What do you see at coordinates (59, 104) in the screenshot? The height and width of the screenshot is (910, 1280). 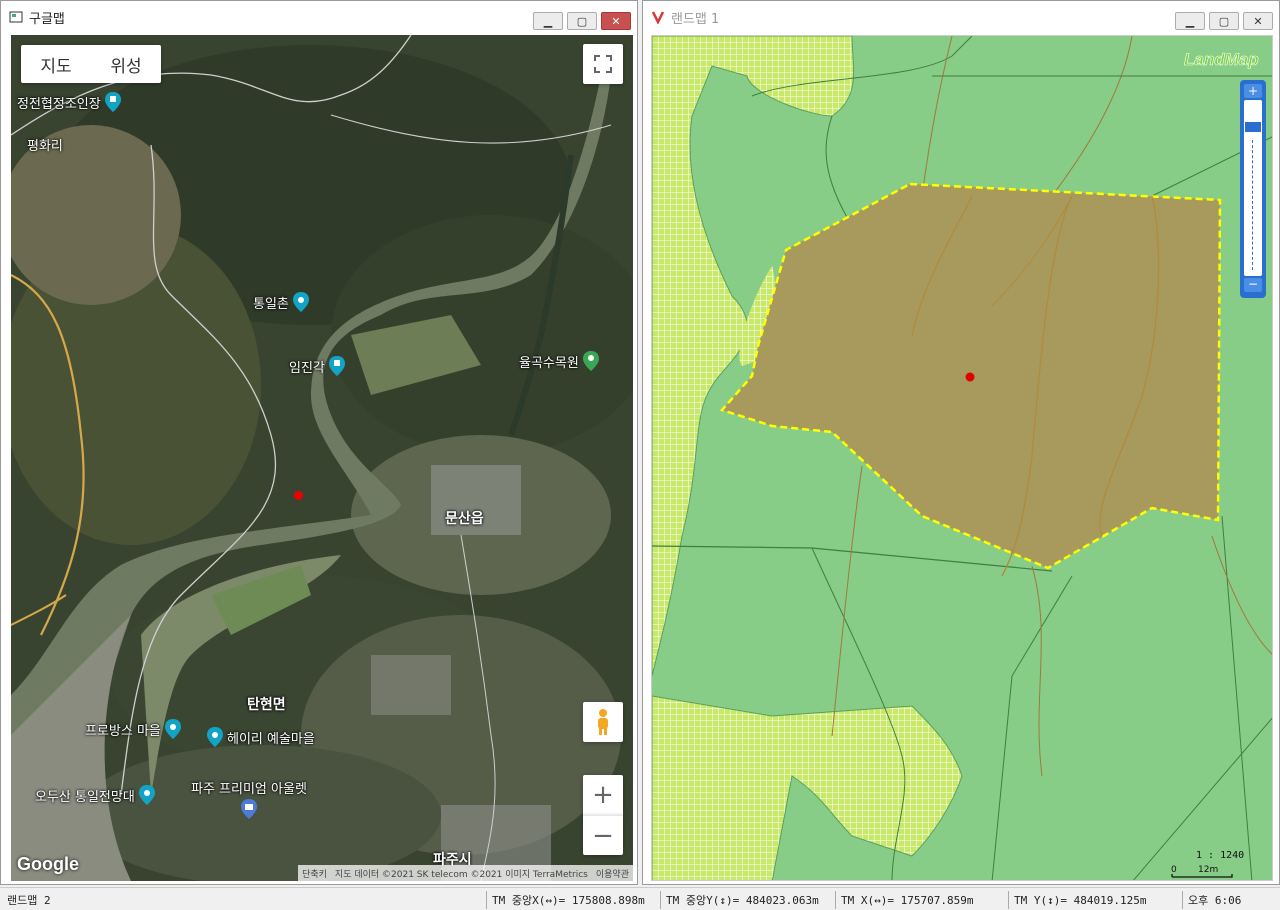 I see `place-name: 정전협정조인장` at bounding box center [59, 104].